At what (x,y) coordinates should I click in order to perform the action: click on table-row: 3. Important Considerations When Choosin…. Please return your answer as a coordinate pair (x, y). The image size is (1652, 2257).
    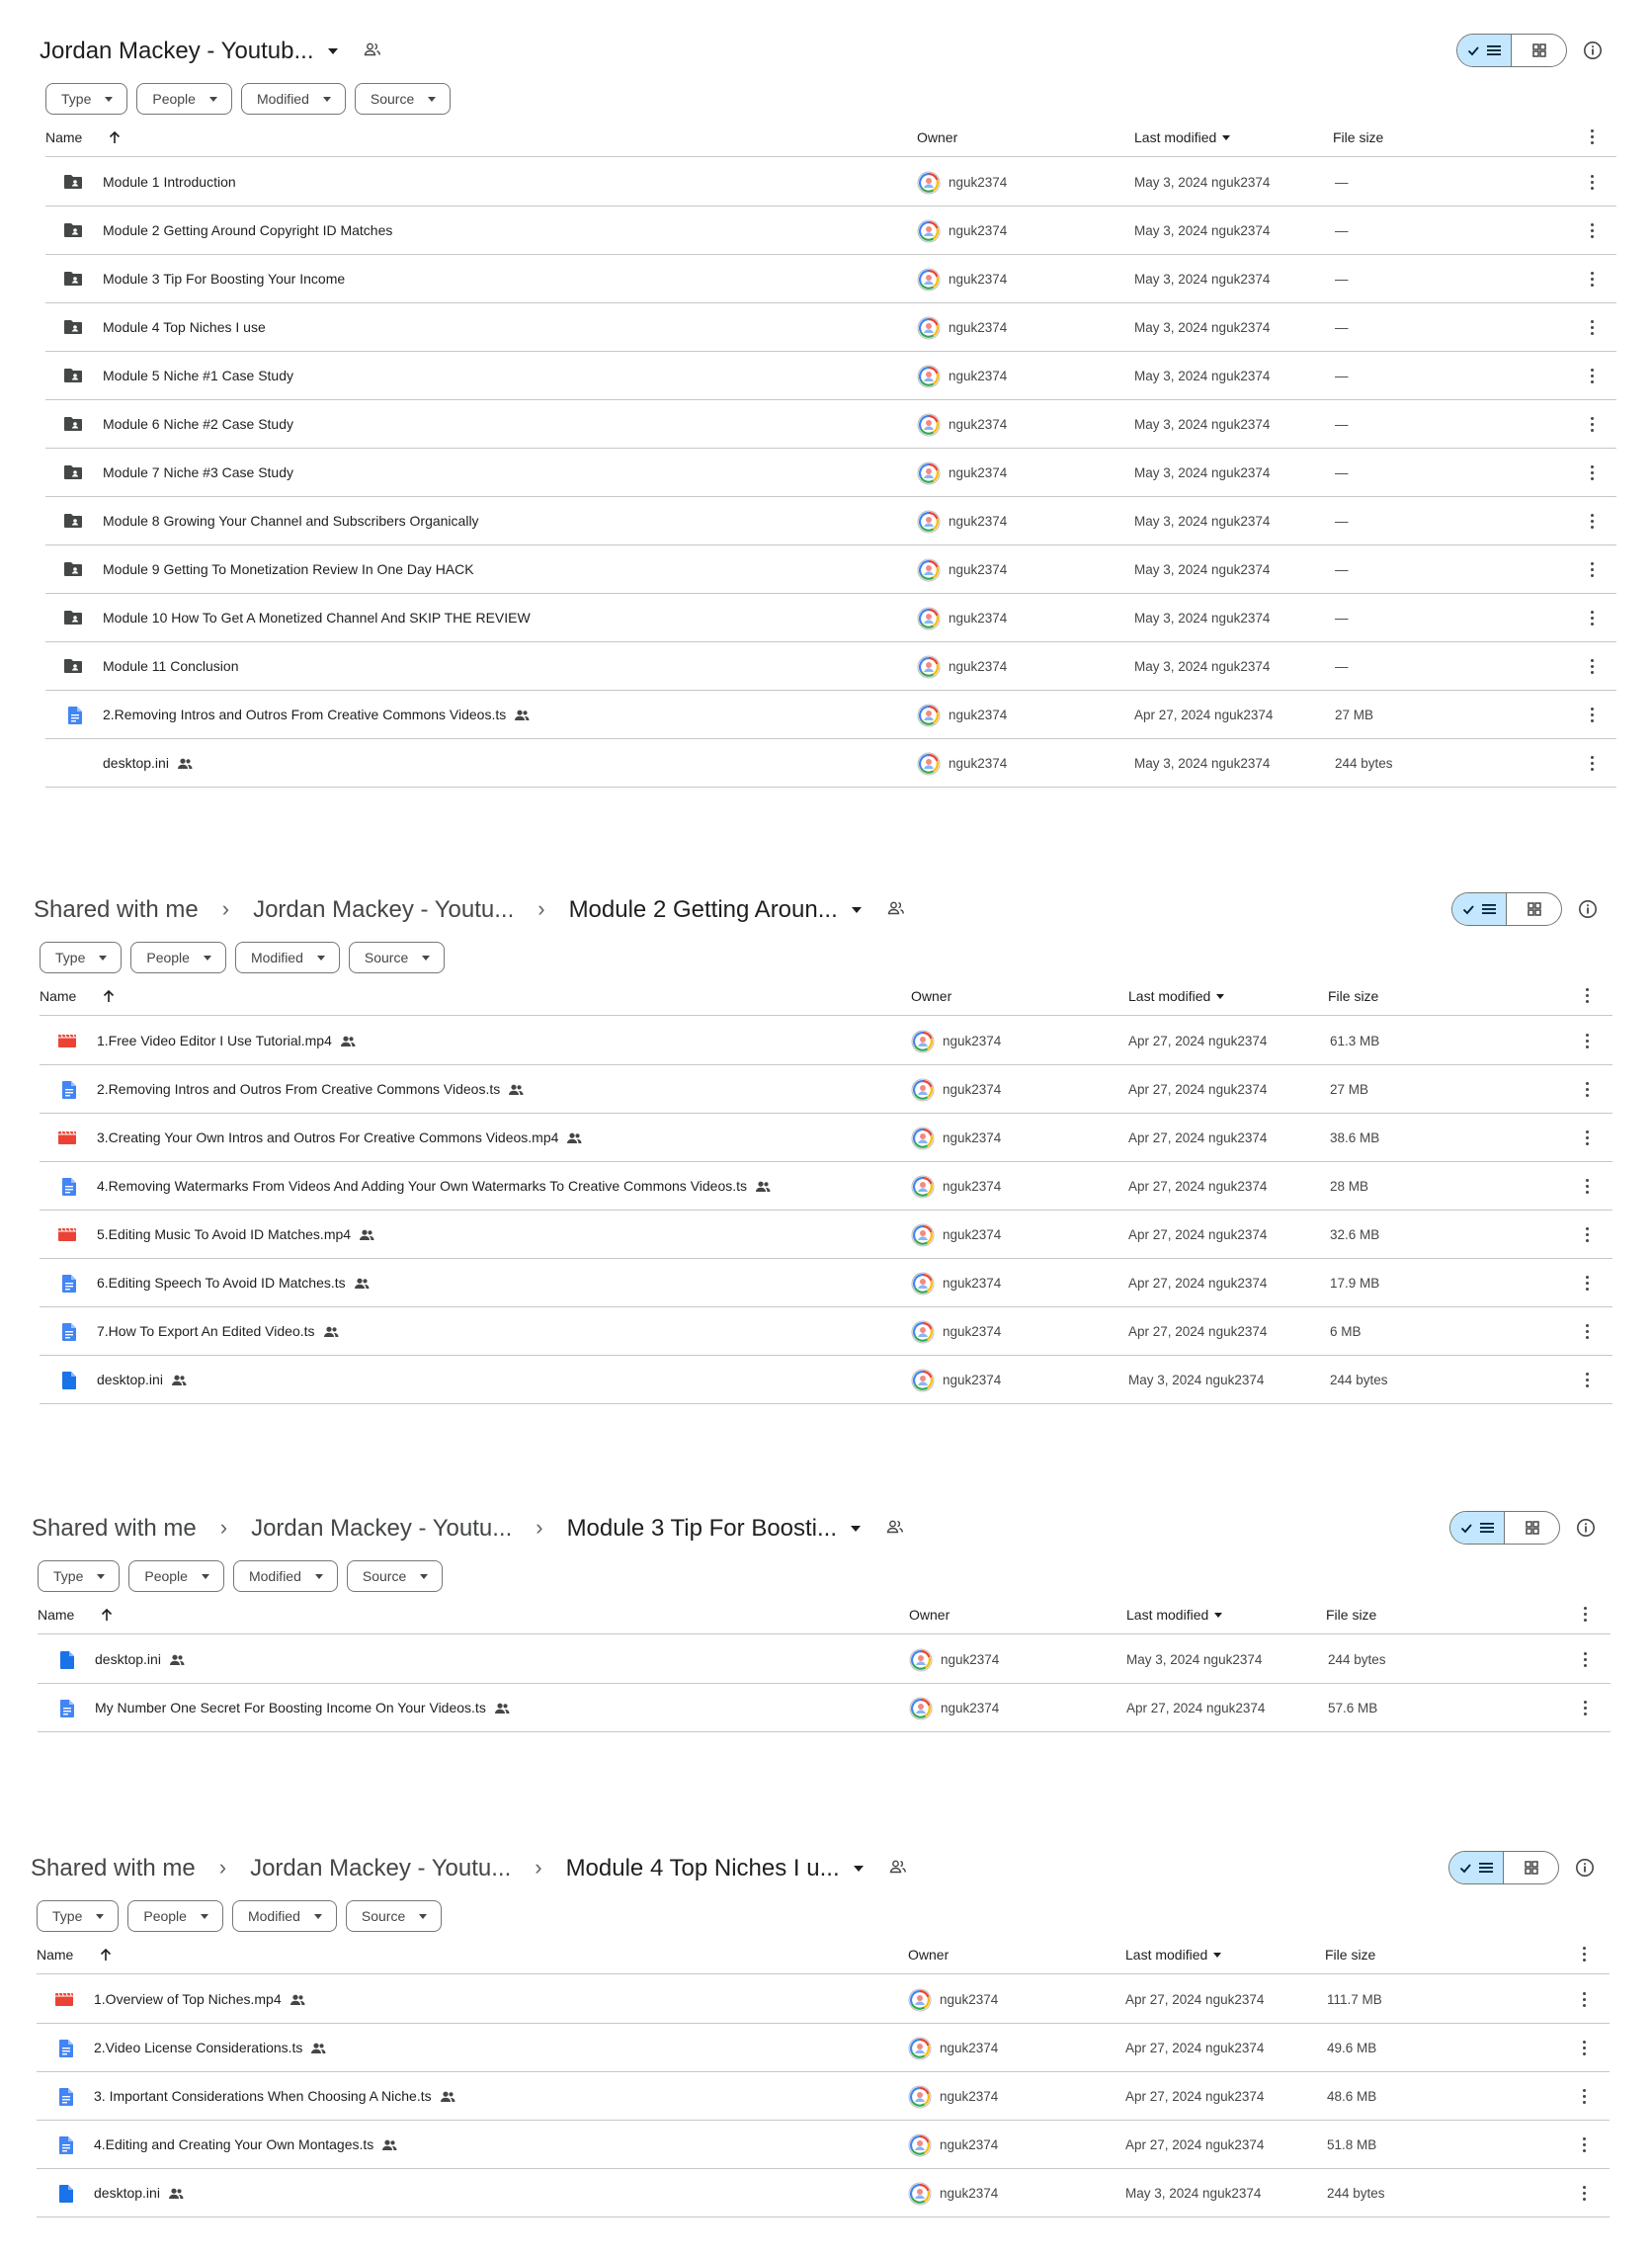
    Looking at the image, I should click on (823, 2096).